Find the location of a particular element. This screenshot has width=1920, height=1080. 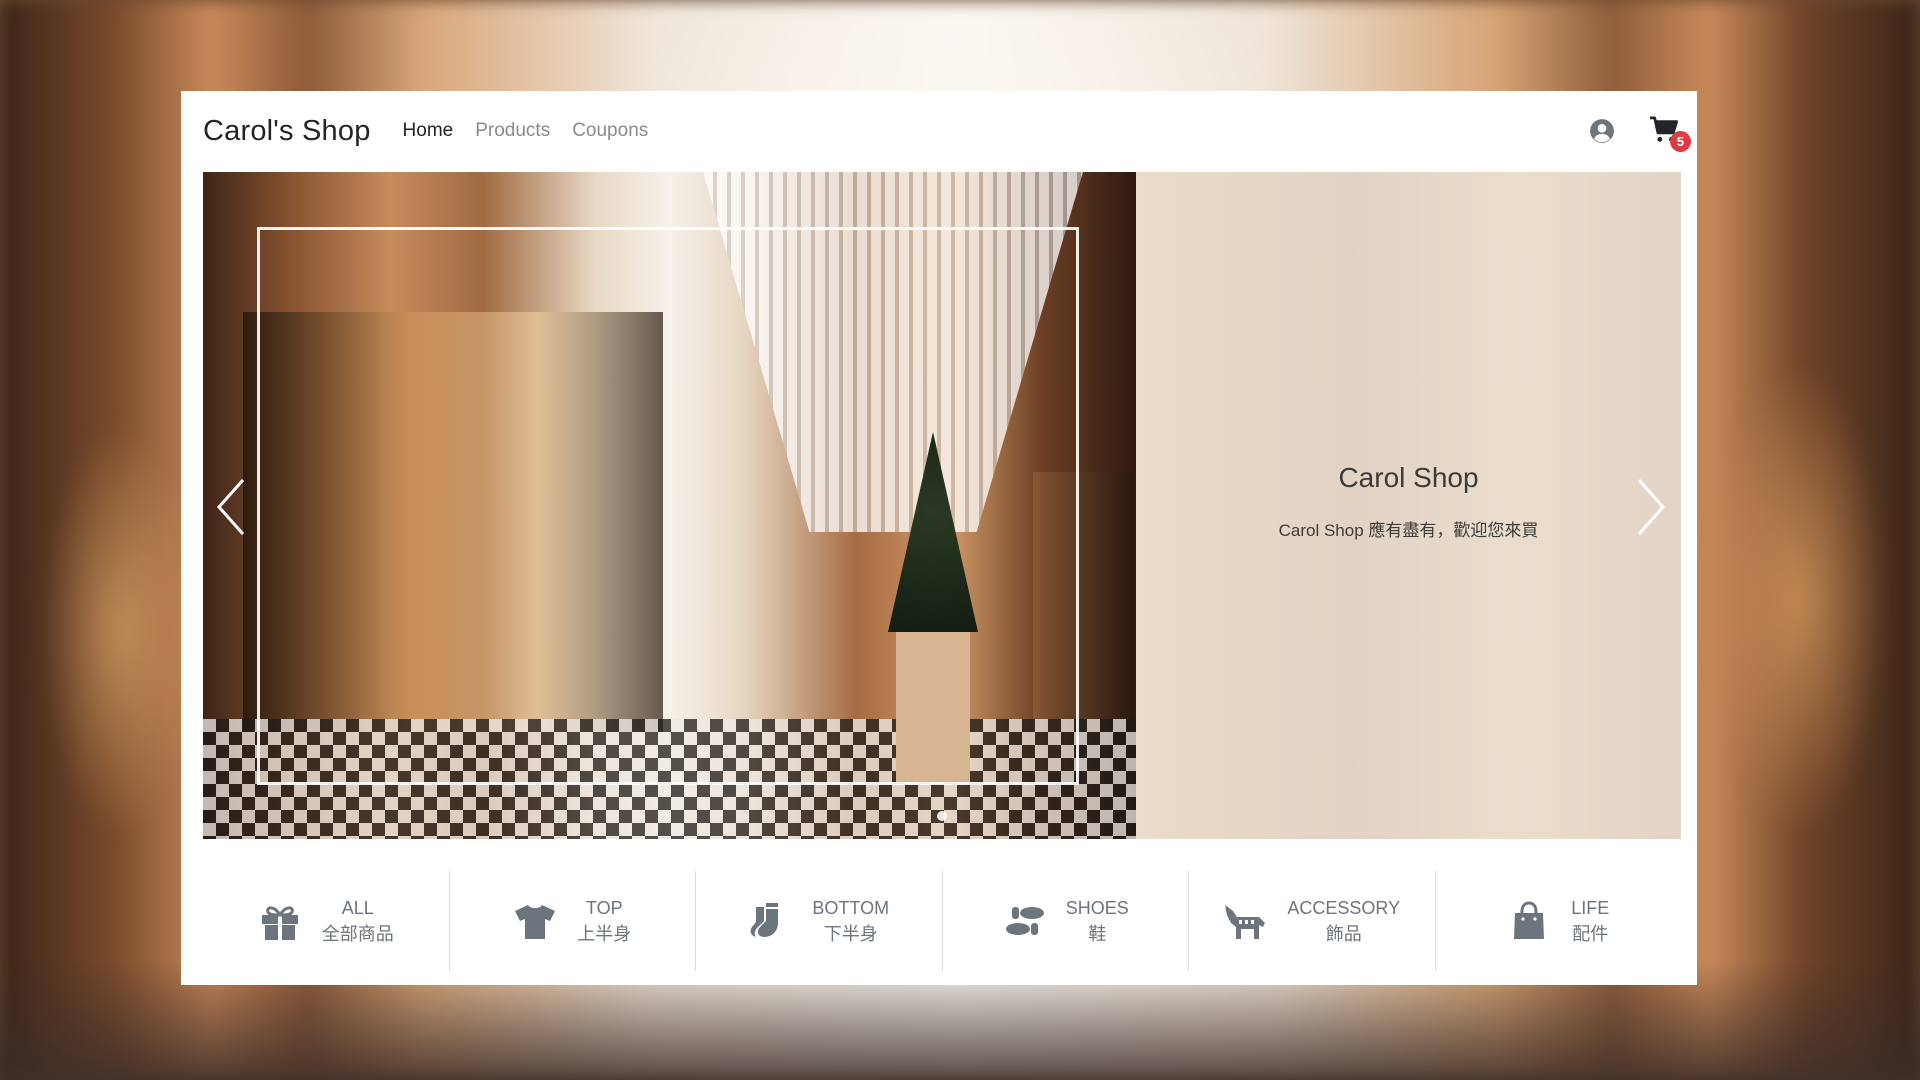

category-accessory: ACCESSORY 飾品 is located at coordinates (1312, 921).